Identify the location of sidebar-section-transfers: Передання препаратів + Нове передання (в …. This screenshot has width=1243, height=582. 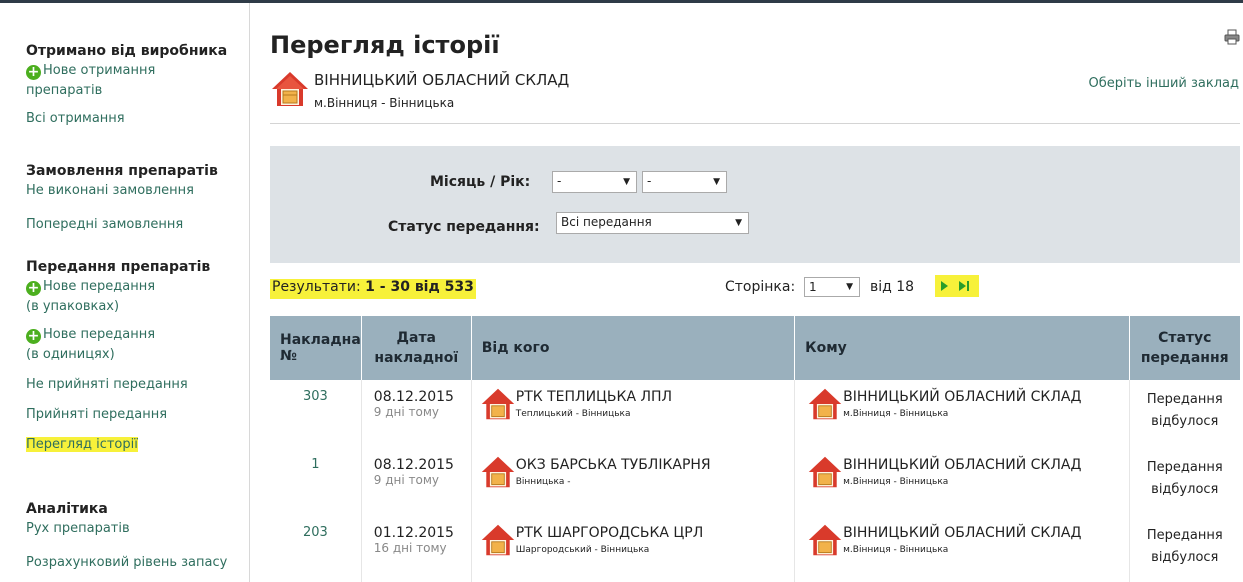
(136, 356).